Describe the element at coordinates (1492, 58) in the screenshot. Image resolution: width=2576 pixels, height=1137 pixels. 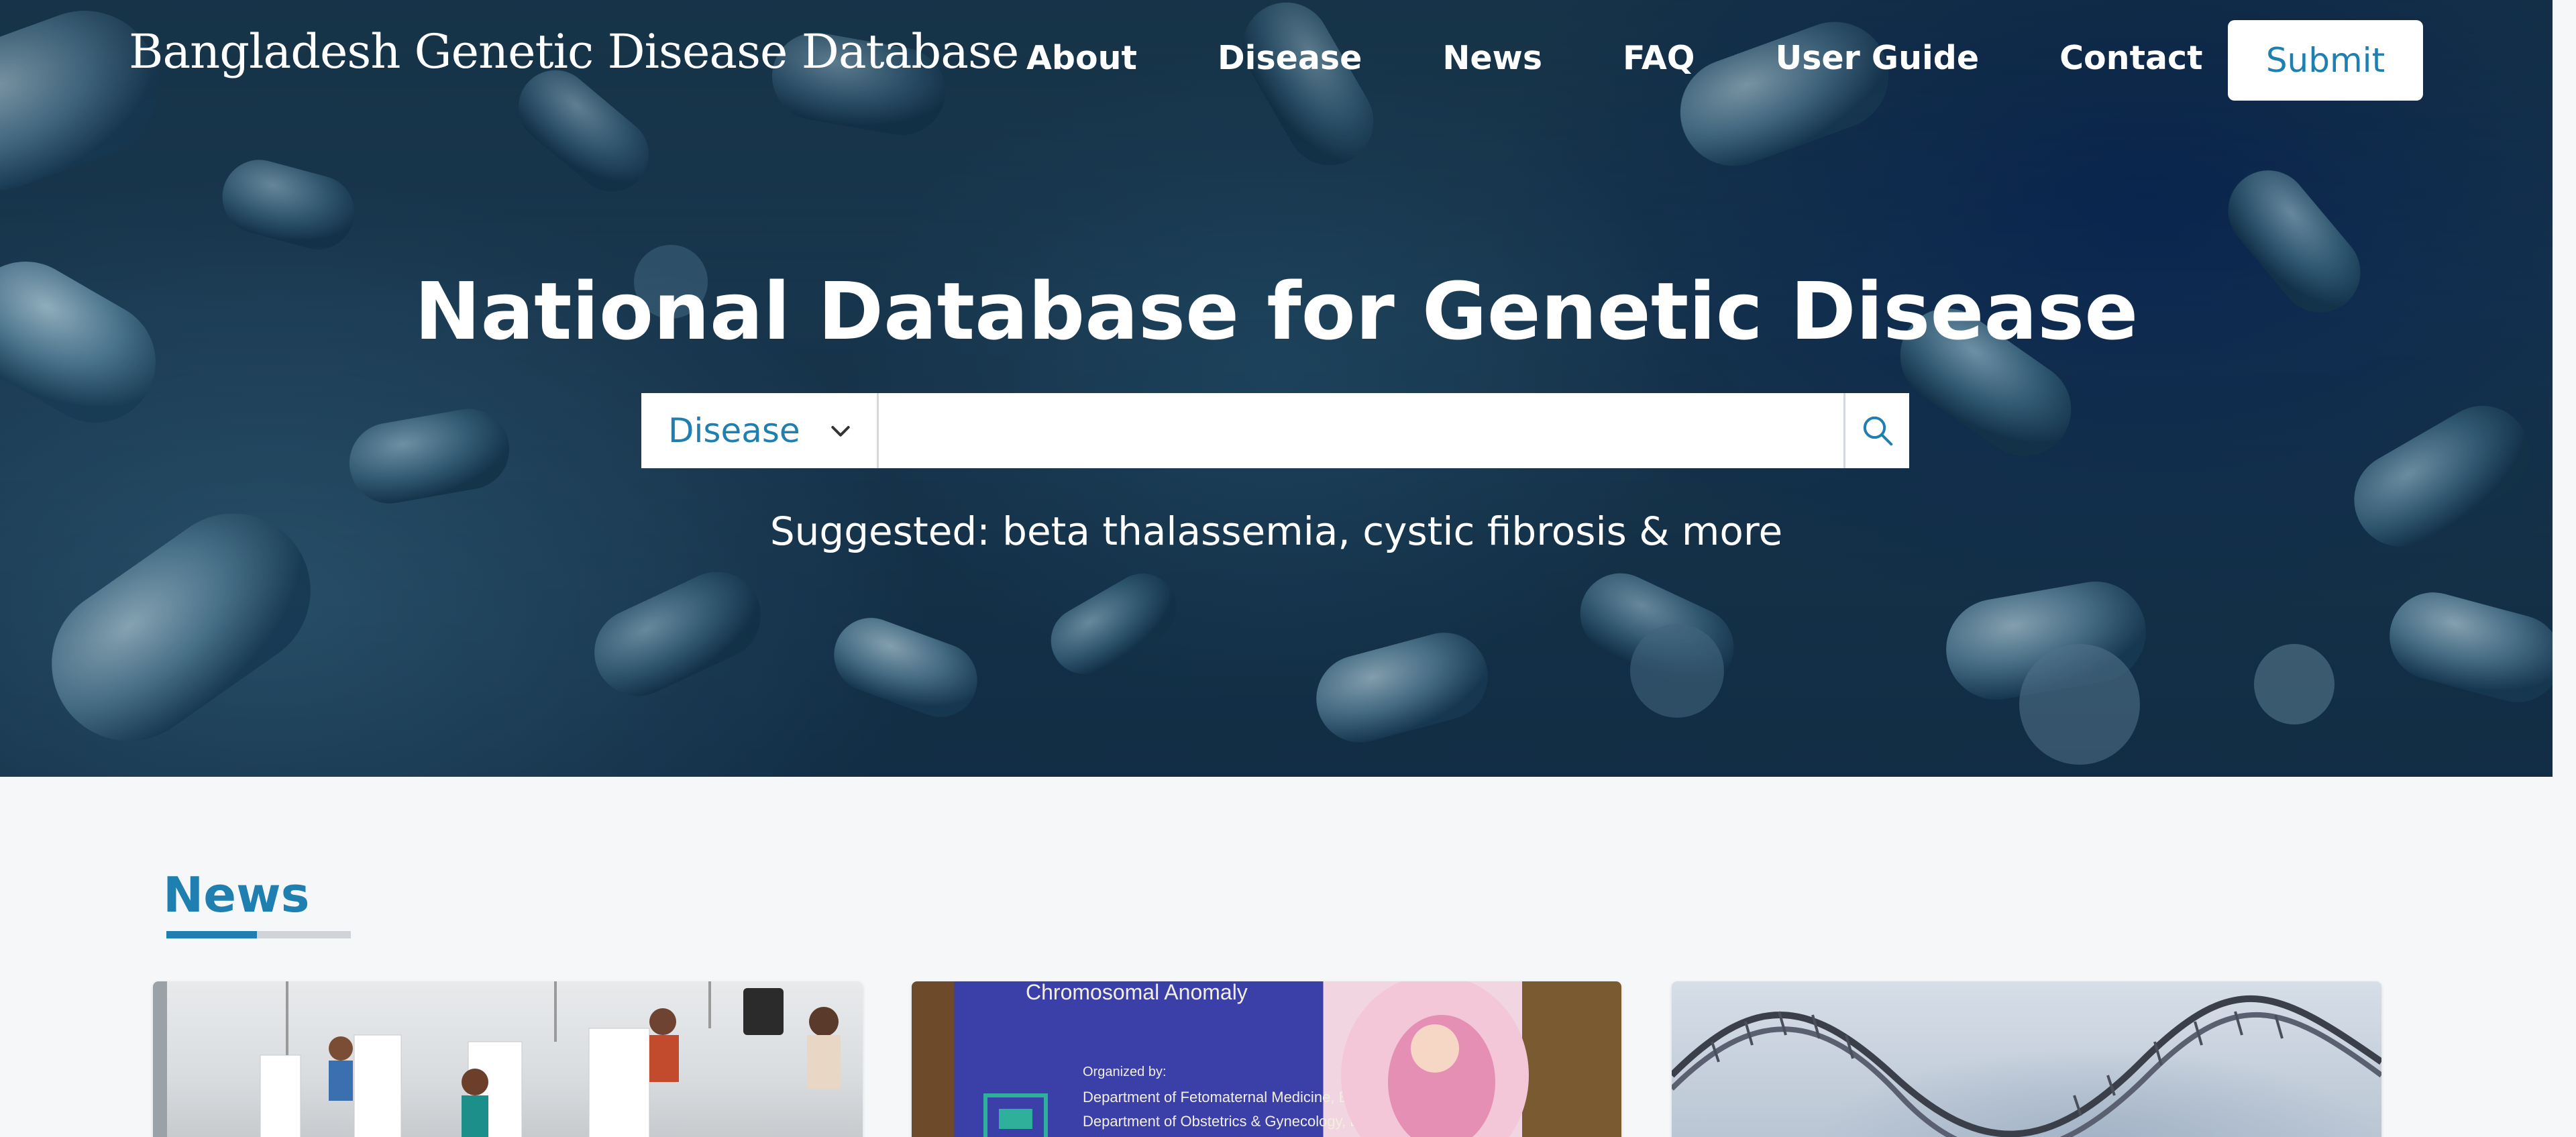
I see `nav-news: News` at that location.